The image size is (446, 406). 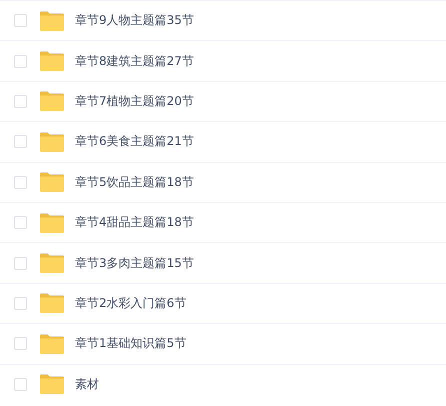 I want to click on folder-name: 章节4甜品主题篇18节, so click(x=134, y=223).